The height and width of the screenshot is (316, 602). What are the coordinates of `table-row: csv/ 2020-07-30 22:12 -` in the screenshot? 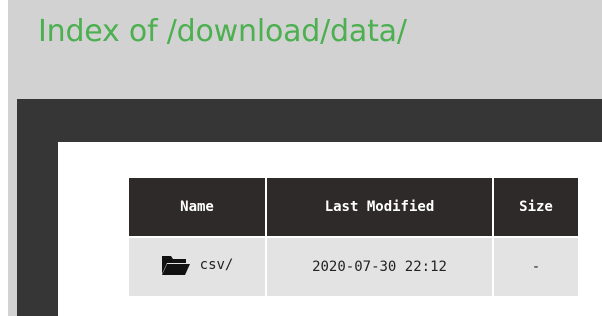 It's located at (353, 267).